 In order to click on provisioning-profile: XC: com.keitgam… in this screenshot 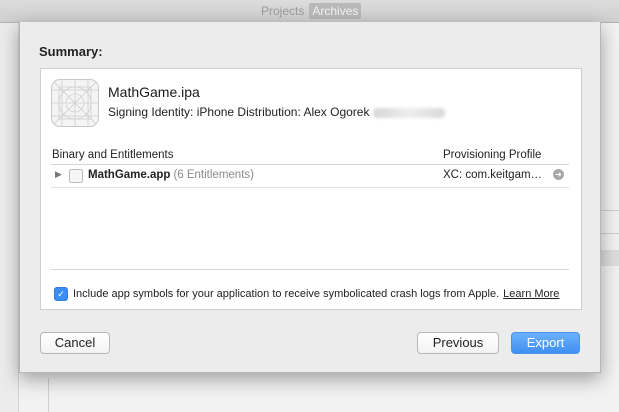, I will do `click(493, 175)`.